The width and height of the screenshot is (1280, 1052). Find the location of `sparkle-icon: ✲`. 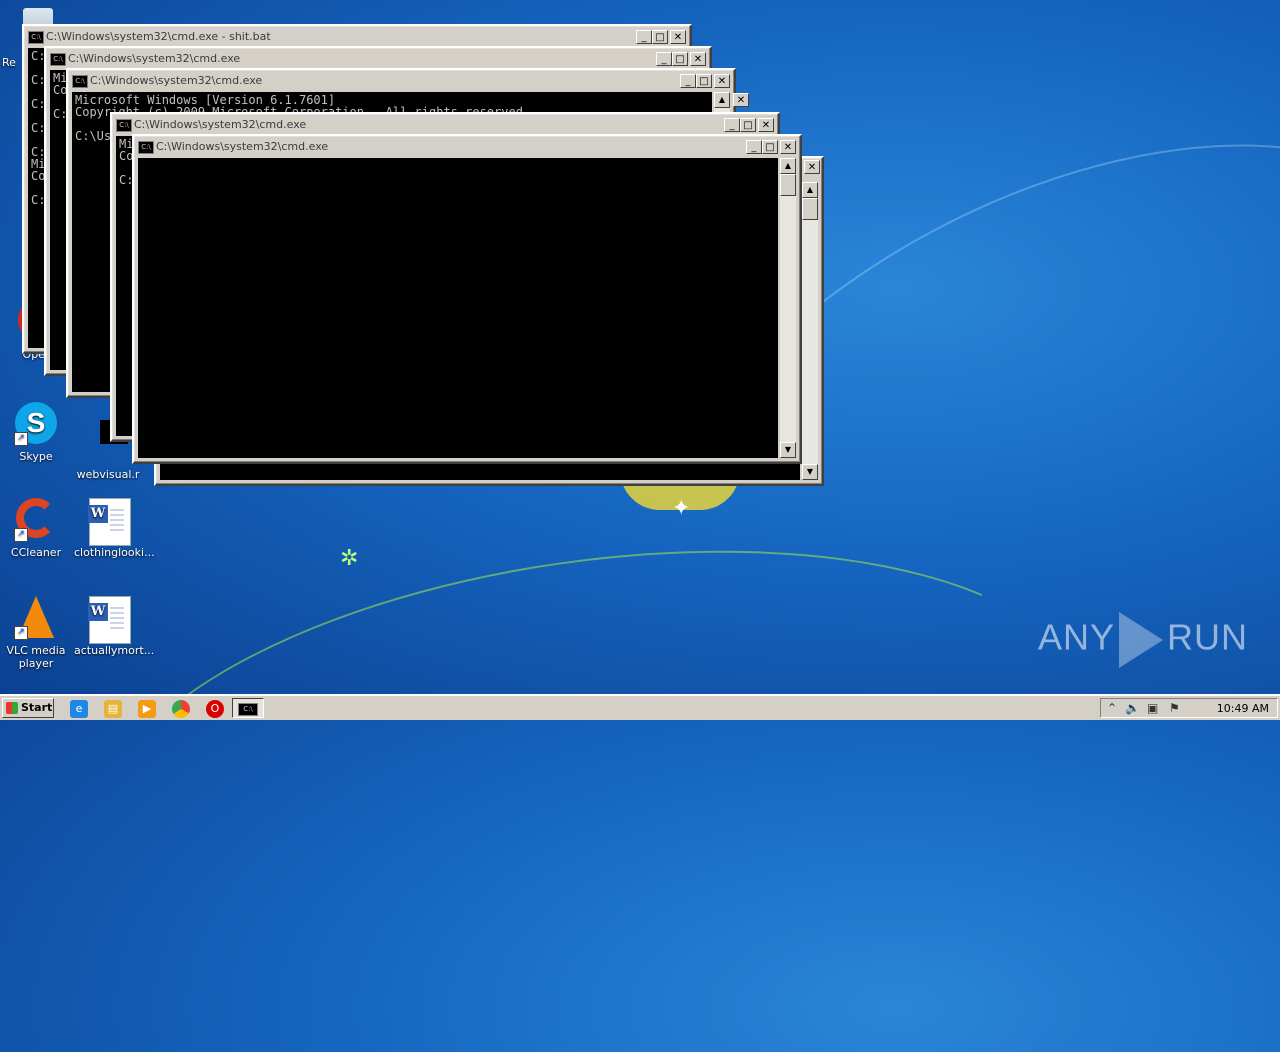

sparkle-icon: ✲ is located at coordinates (349, 558).